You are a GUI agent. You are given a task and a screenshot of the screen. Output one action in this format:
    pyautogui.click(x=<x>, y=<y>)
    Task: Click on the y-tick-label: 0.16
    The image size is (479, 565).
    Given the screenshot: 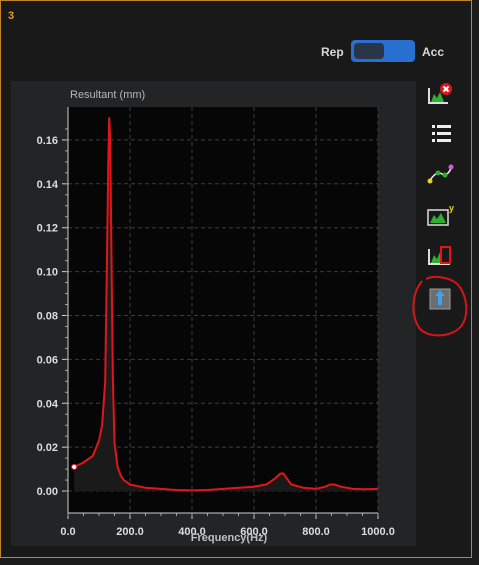 What is the action you would take?
    pyautogui.click(x=47, y=141)
    